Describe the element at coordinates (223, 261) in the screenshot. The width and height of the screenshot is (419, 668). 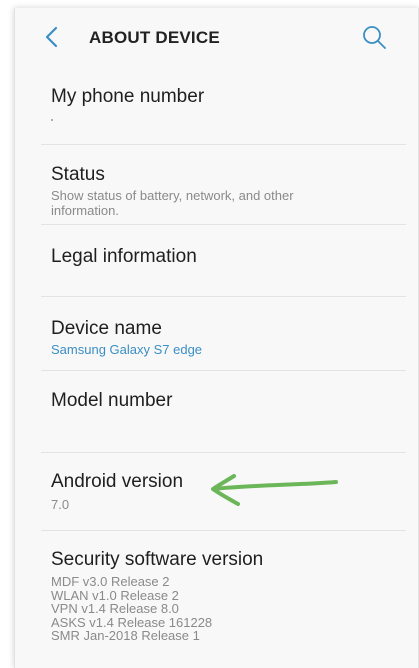
I see `list-item-legal-information: Legal information` at that location.